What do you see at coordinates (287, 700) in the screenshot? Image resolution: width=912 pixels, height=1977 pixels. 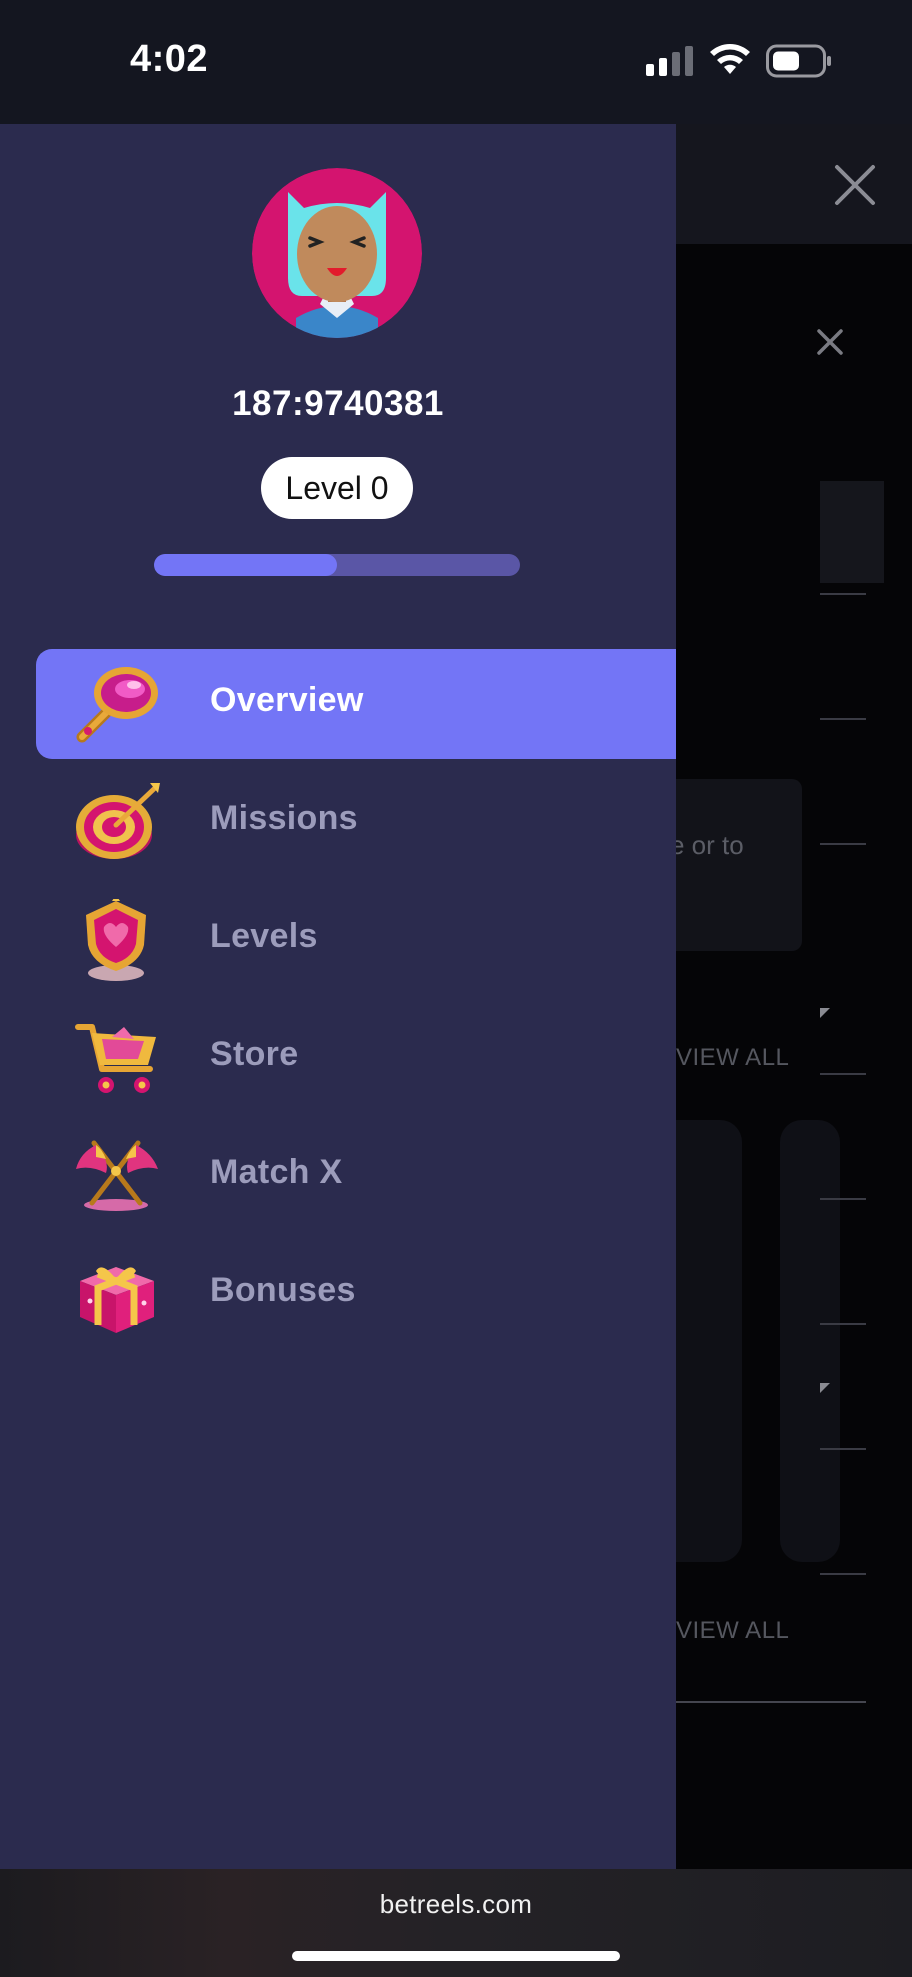 I see `menu-item-label: Overview` at bounding box center [287, 700].